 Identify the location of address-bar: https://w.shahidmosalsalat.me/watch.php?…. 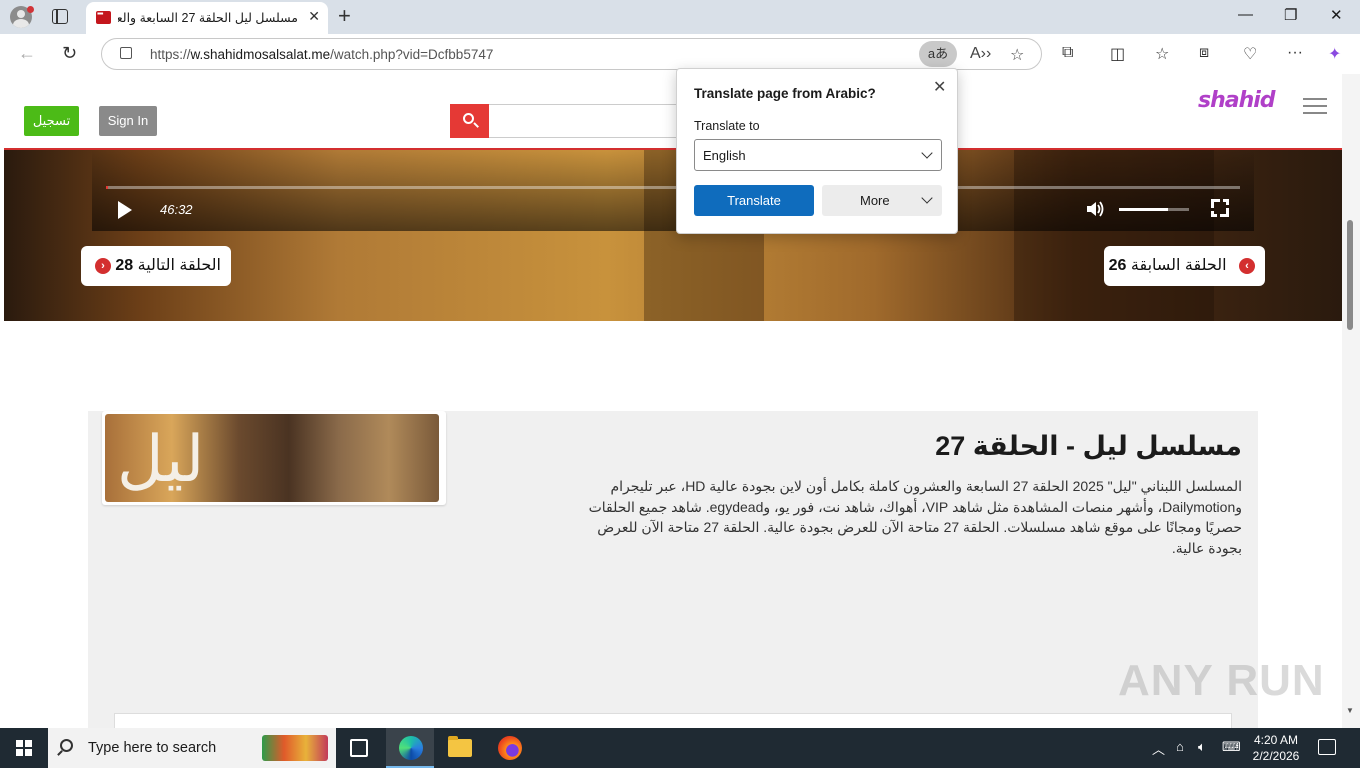
(571, 54).